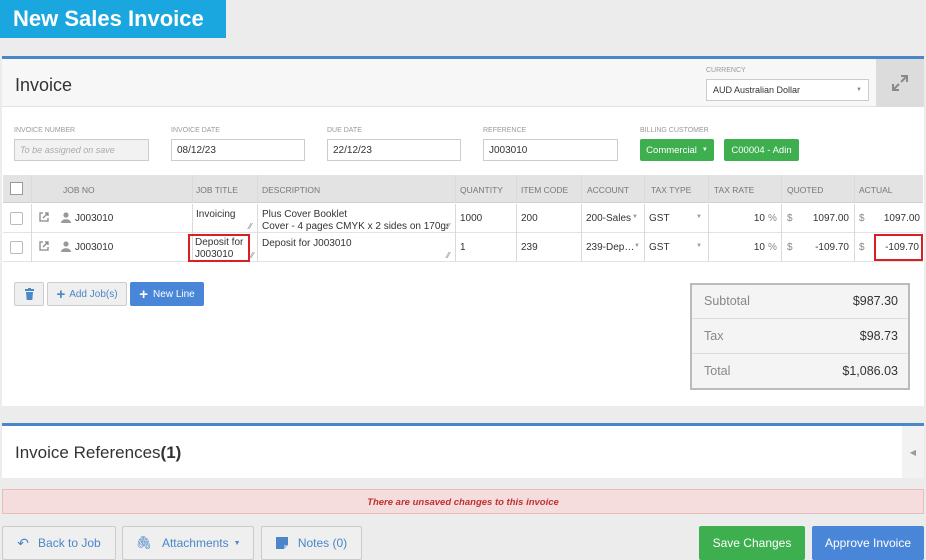 The image size is (926, 560). Describe the element at coordinates (870, 371) in the screenshot. I see `total-value: $1,086.03` at that location.